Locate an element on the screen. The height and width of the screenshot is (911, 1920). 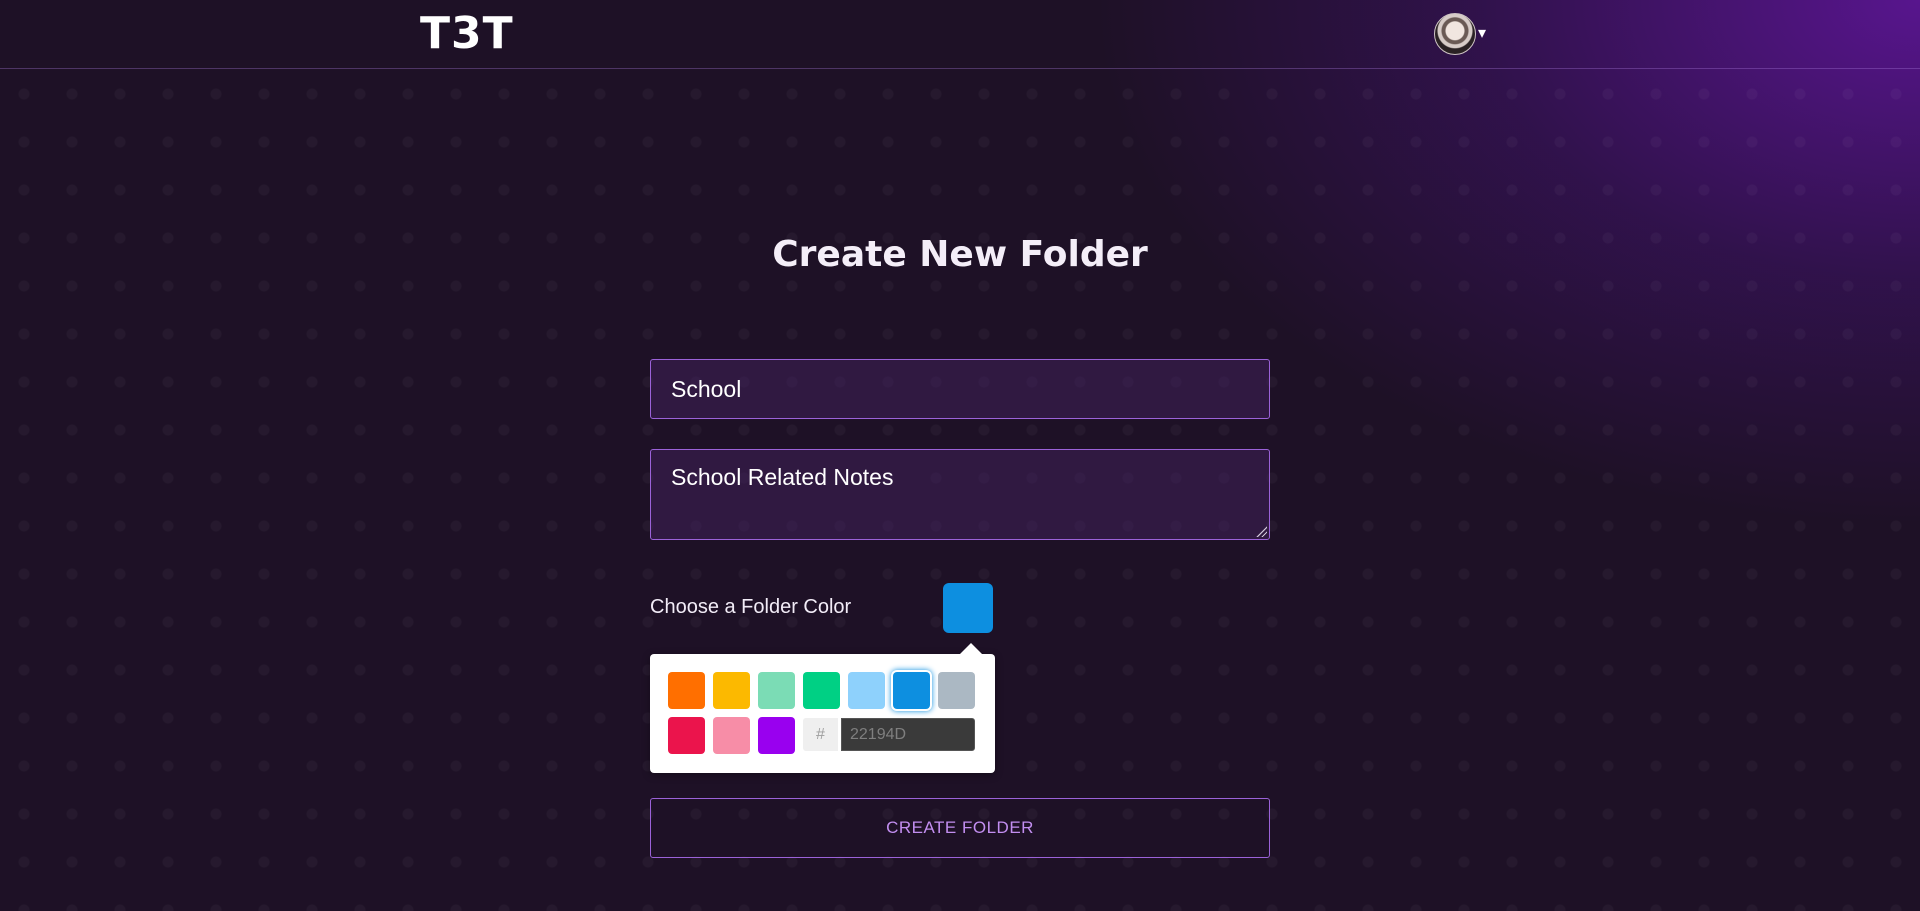
hash-label: # is located at coordinates (820, 734).